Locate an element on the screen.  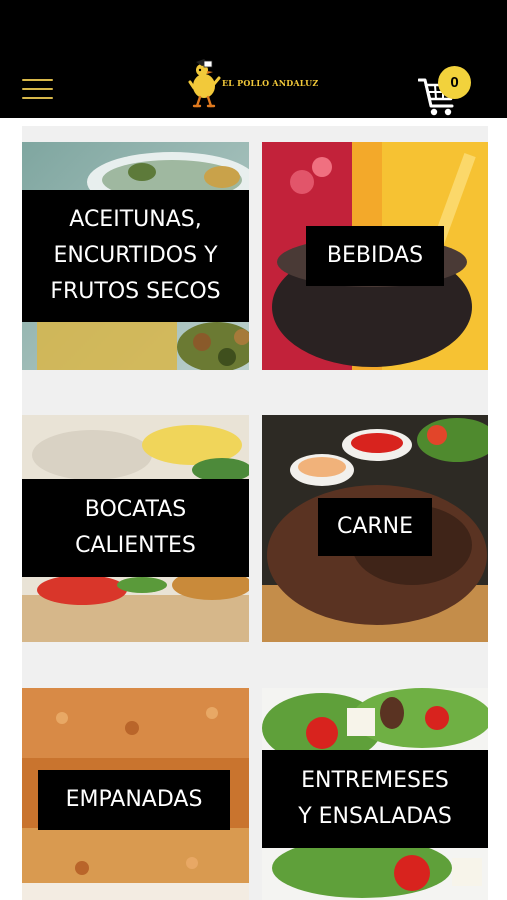
category-tile-entremeses-y-ensaladas: ENTREMESES Y ENSALADAS is located at coordinates (375, 794).